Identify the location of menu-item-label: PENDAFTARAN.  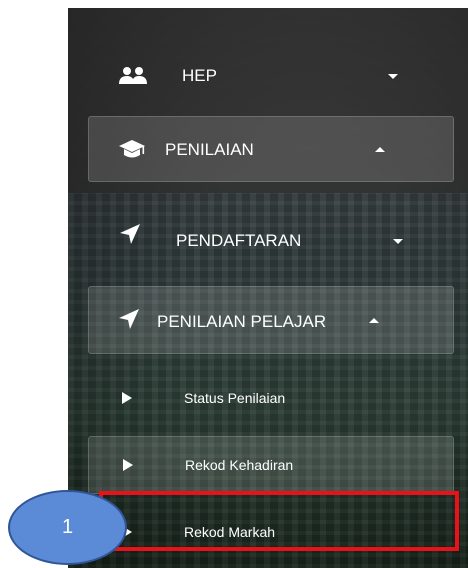
(239, 240).